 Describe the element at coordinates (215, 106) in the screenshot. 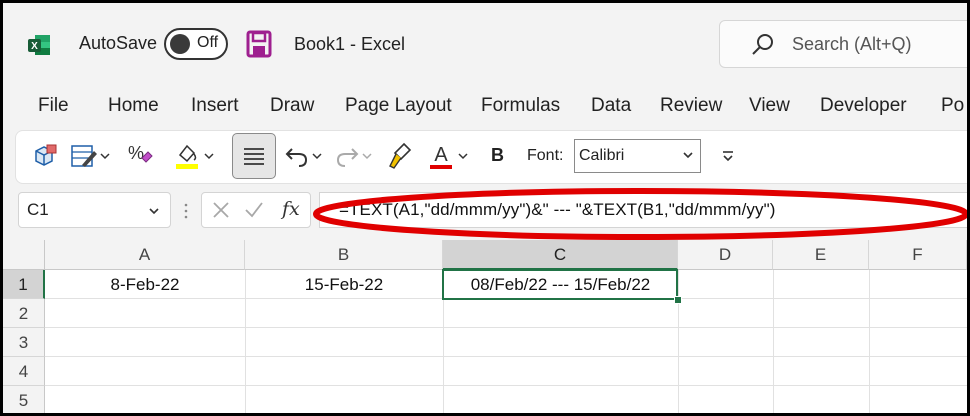

I see `tab-insert: Insert` at that location.